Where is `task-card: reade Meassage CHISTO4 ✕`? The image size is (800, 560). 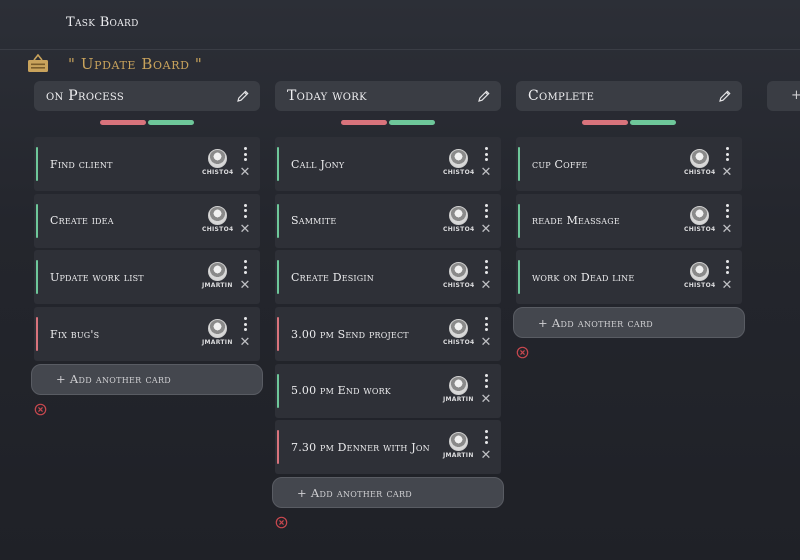
task-card: reade Meassage CHISTO4 ✕ is located at coordinates (629, 220).